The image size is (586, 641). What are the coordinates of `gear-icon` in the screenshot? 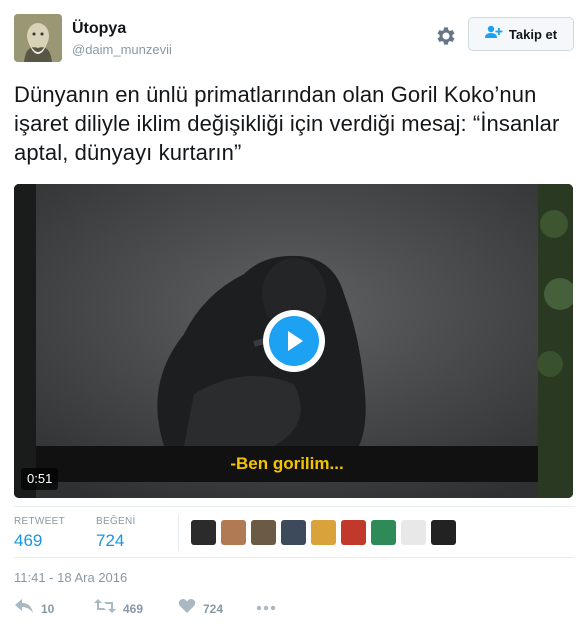 It's located at (446, 36).